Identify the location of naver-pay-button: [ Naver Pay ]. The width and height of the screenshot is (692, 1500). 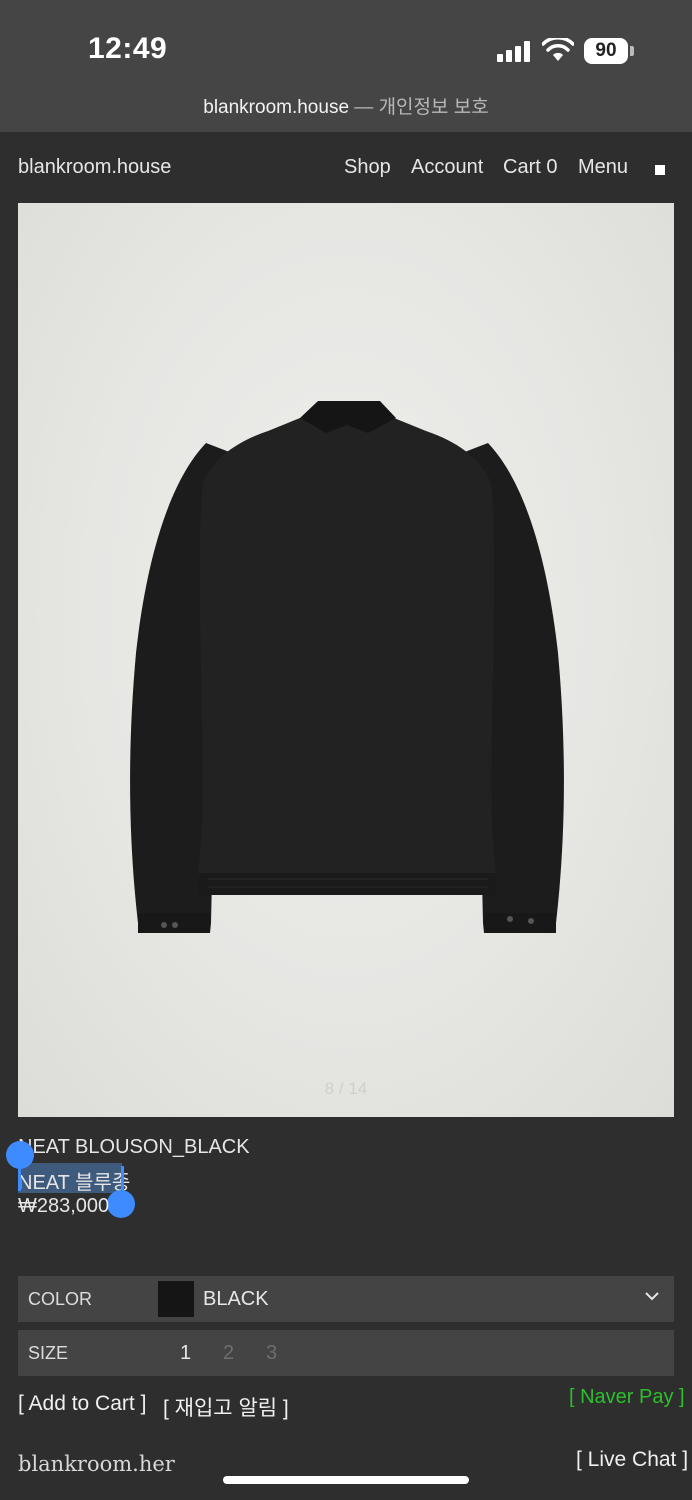
(627, 1397).